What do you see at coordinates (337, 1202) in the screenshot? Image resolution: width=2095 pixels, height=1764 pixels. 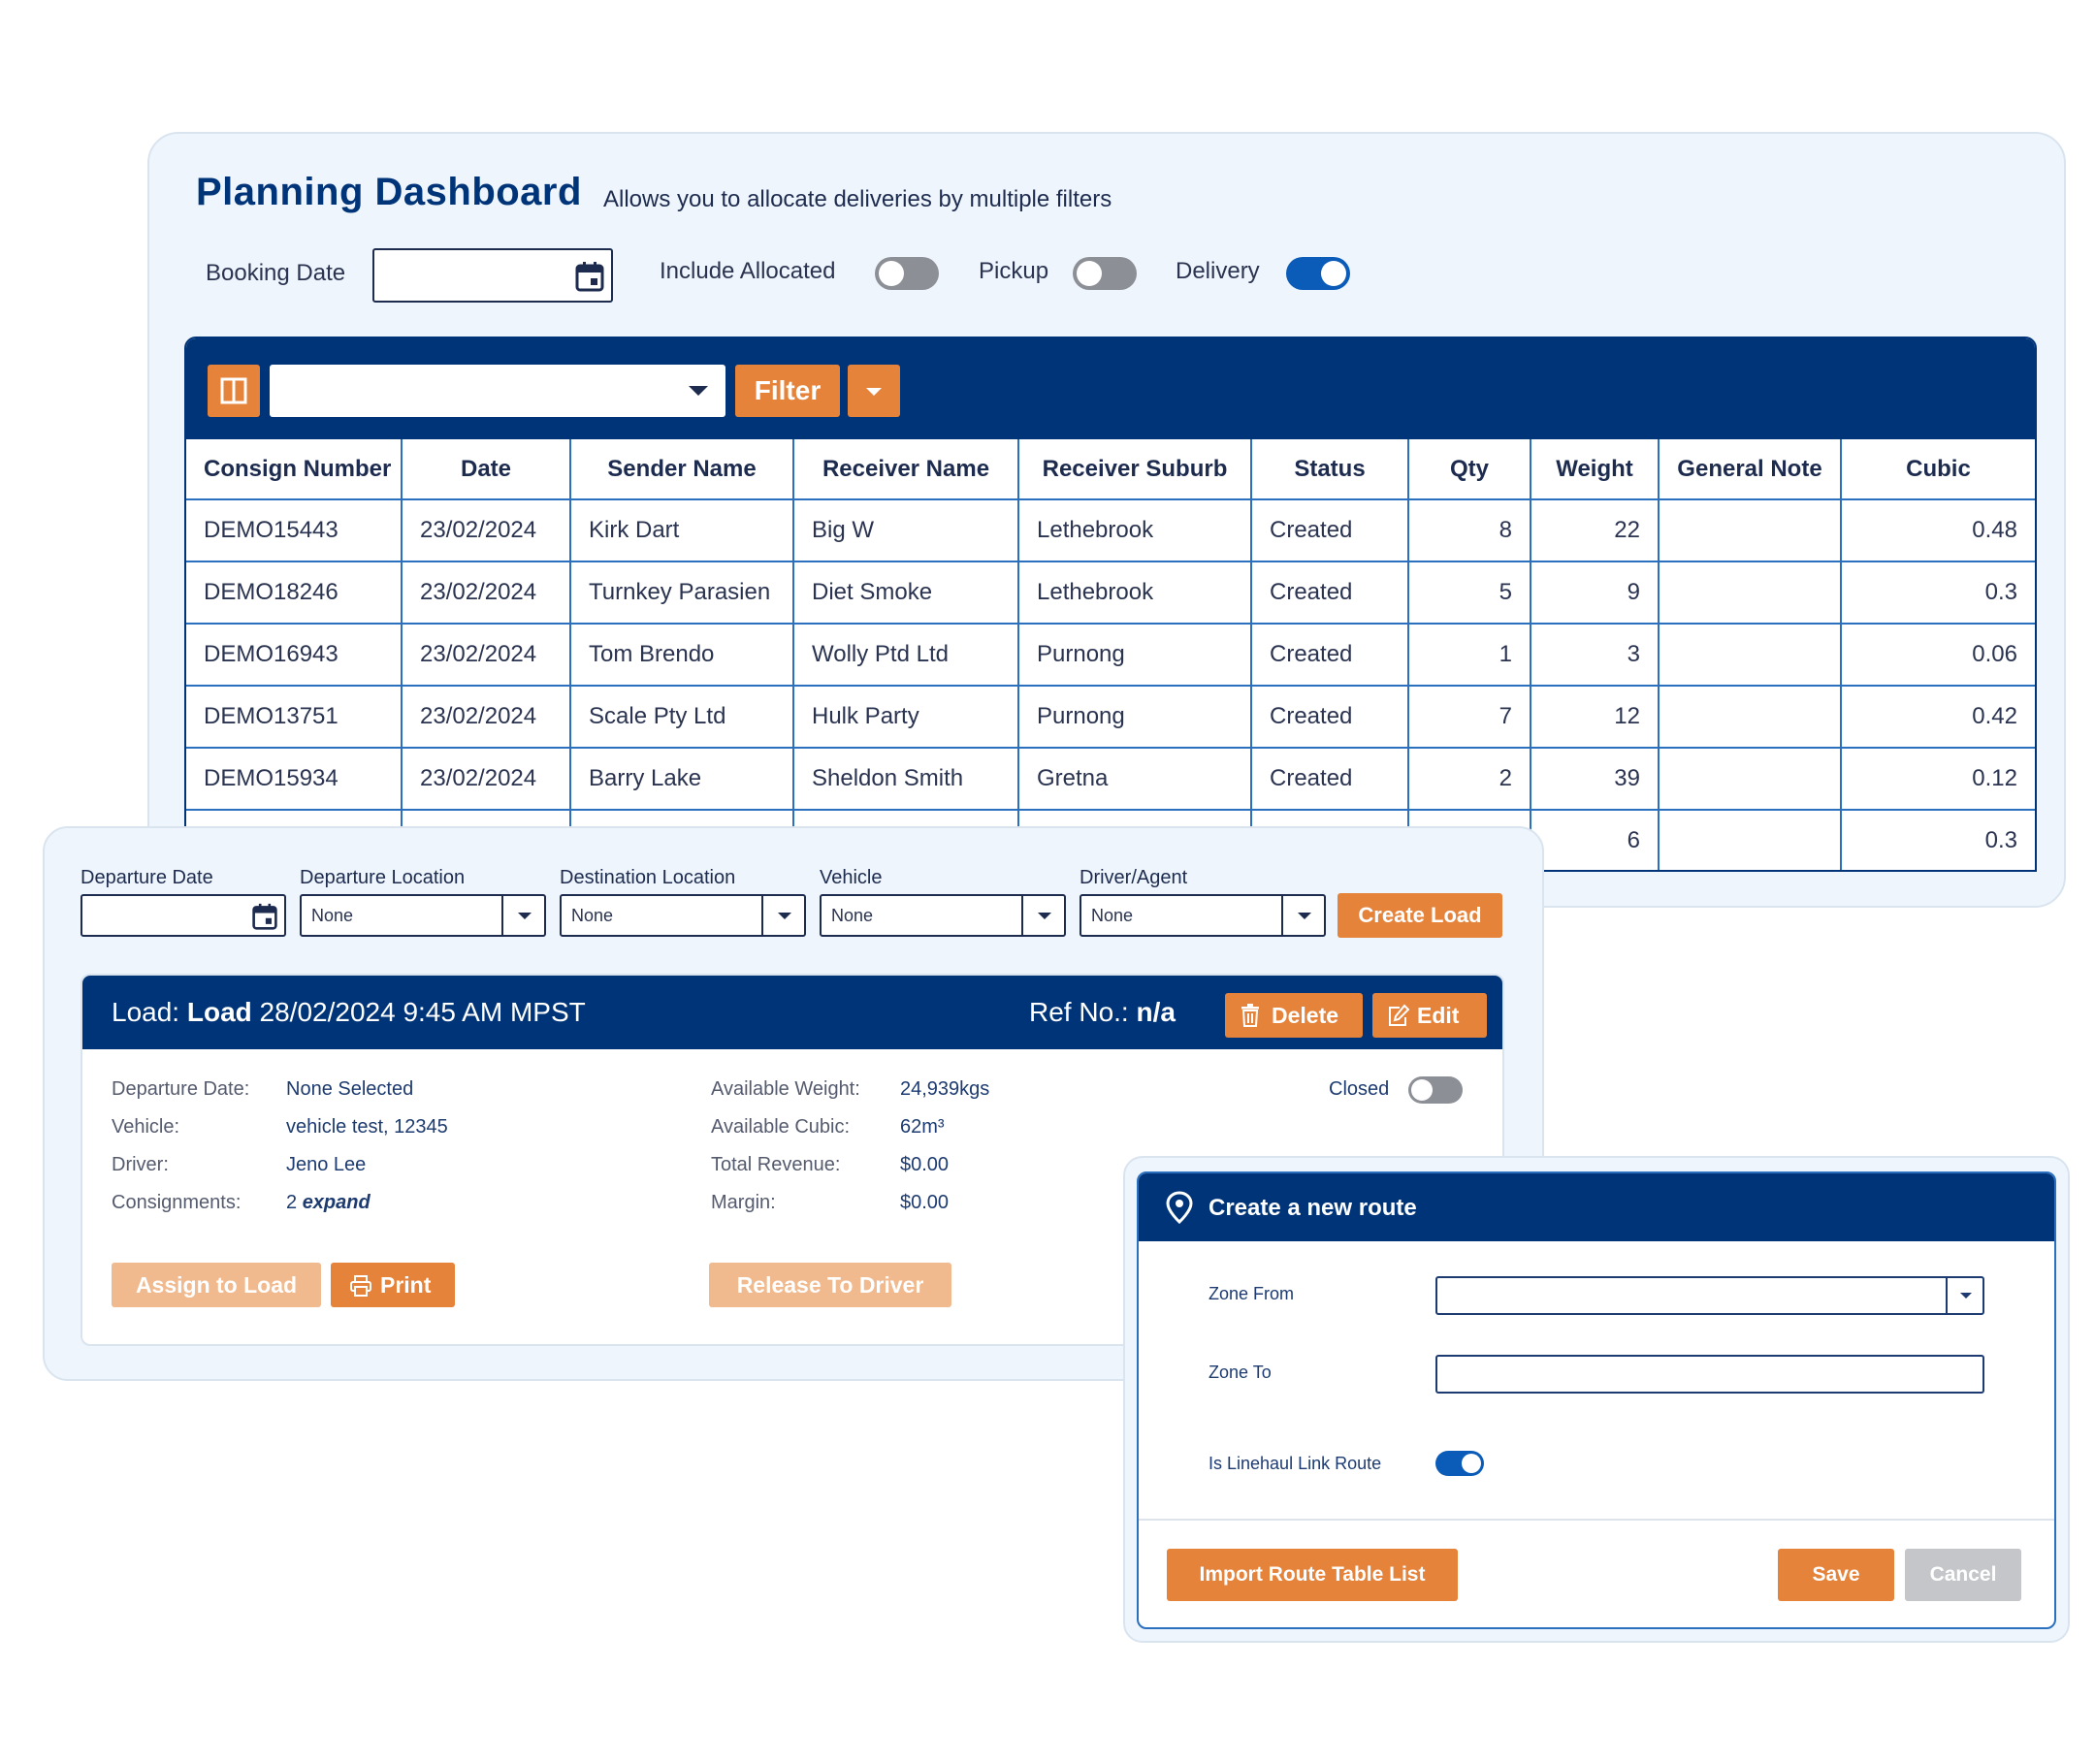 I see `expand-link: expand` at bounding box center [337, 1202].